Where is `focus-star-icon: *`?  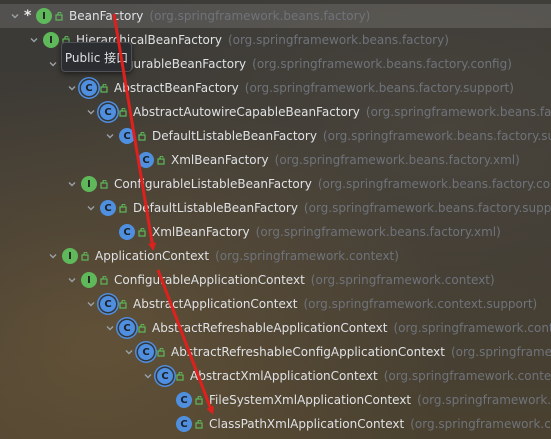
focus-star-icon: * is located at coordinates (28, 16).